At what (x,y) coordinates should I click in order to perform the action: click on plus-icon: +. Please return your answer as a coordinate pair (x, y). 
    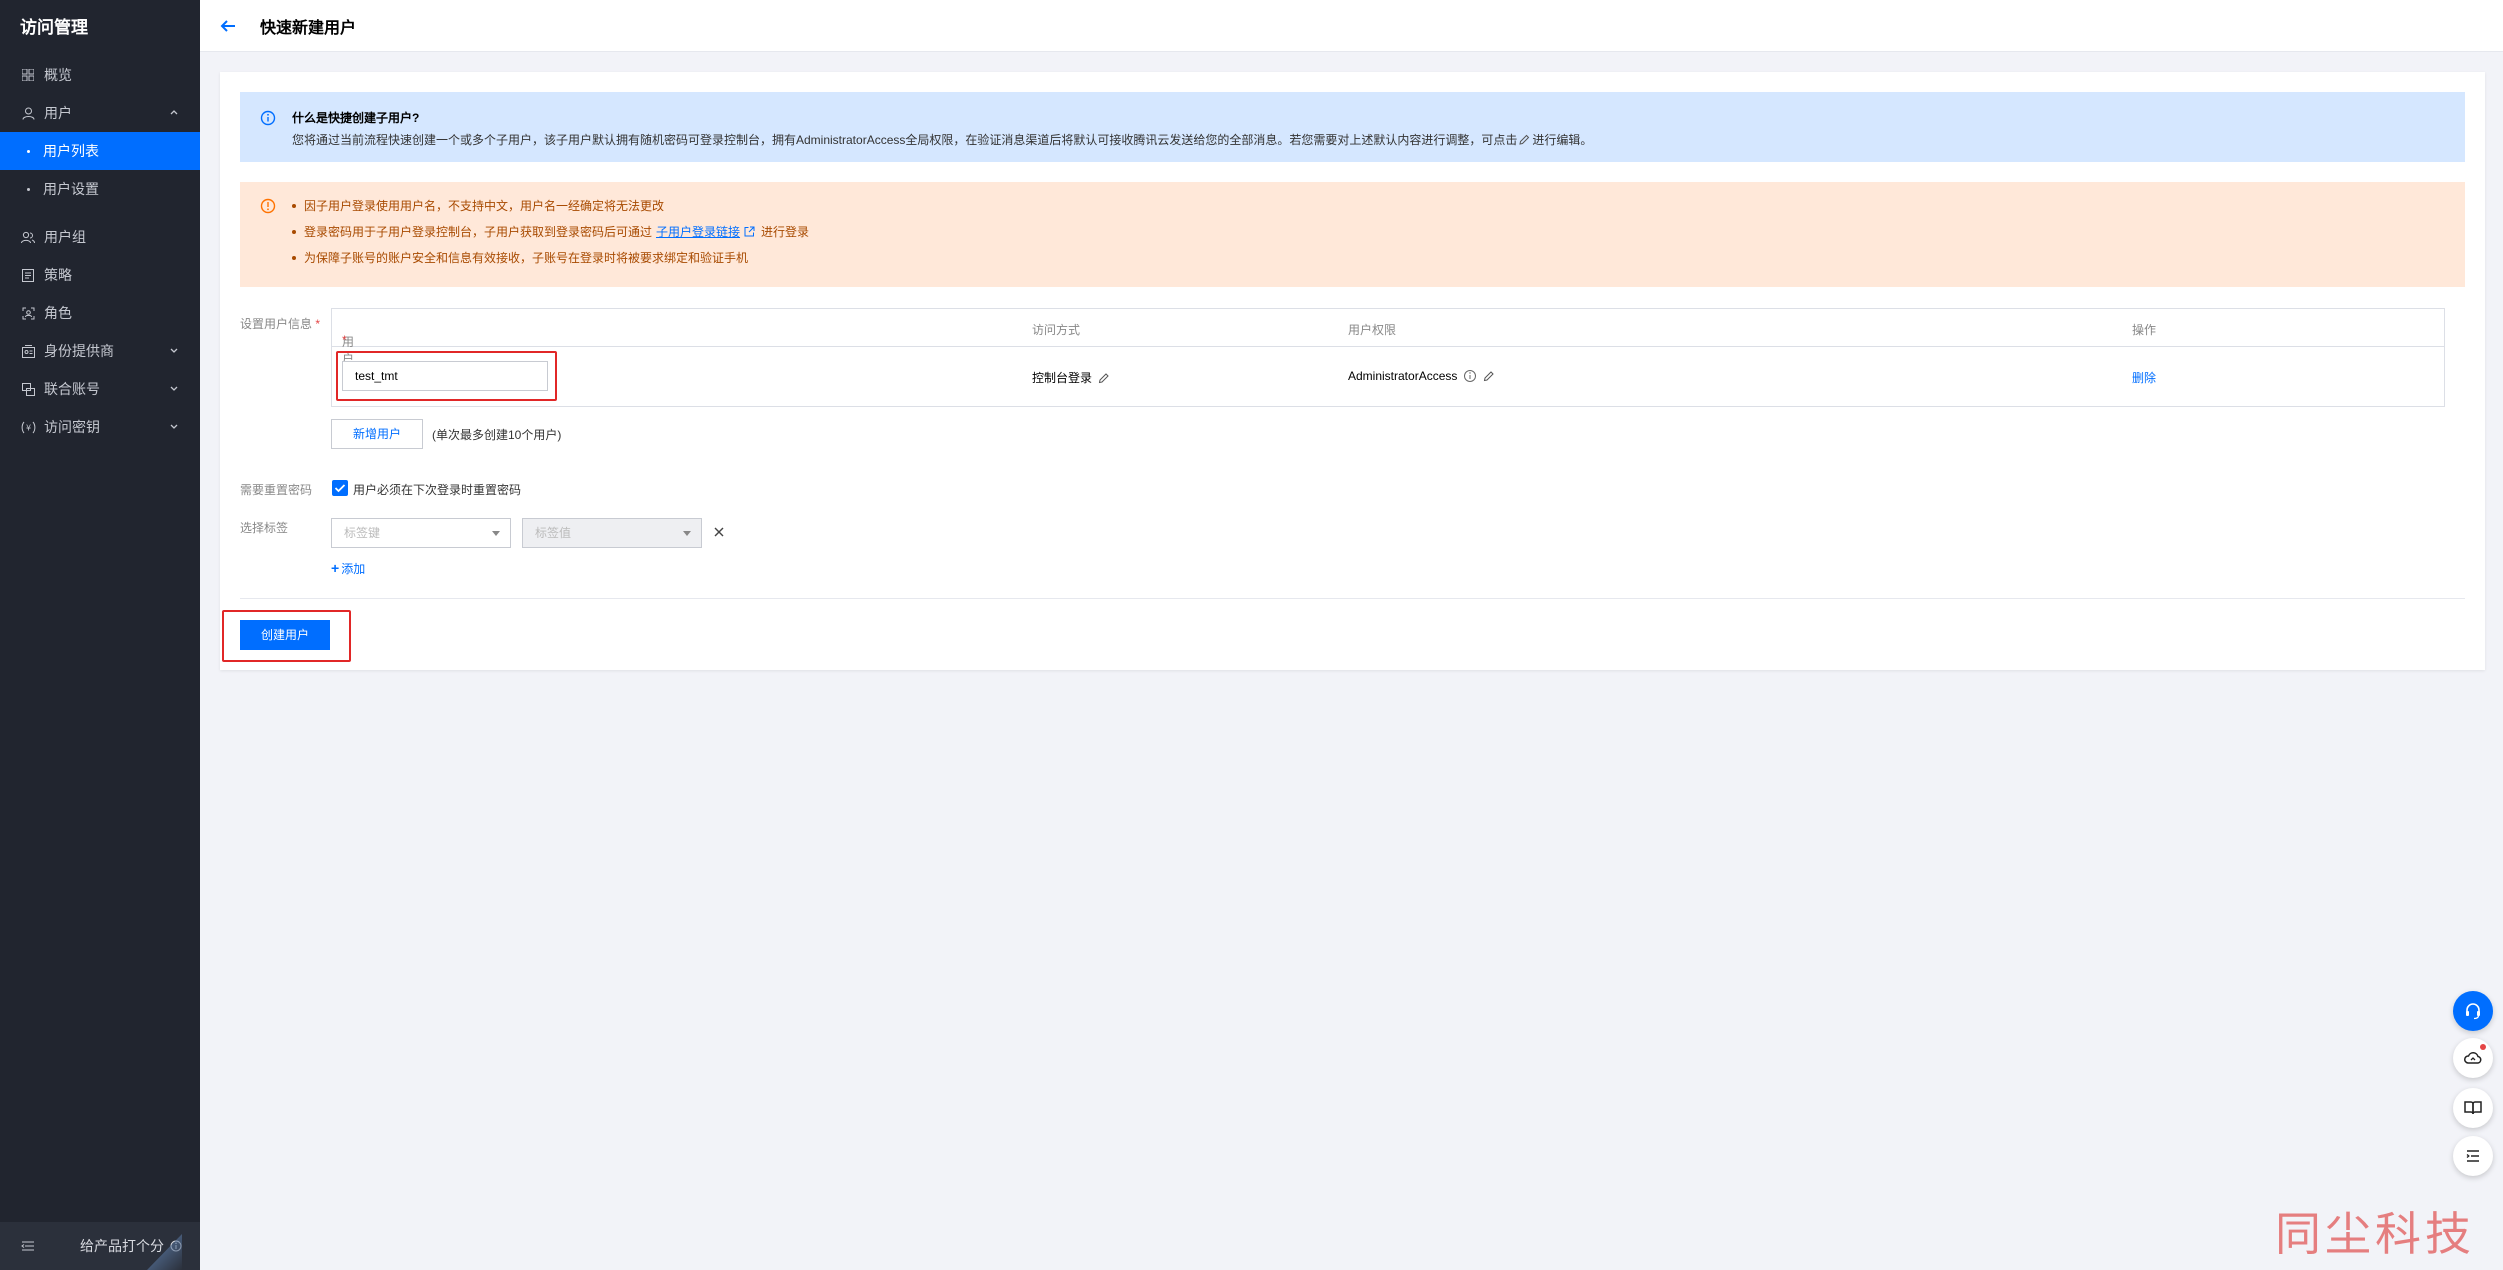
    Looking at the image, I should click on (335, 568).